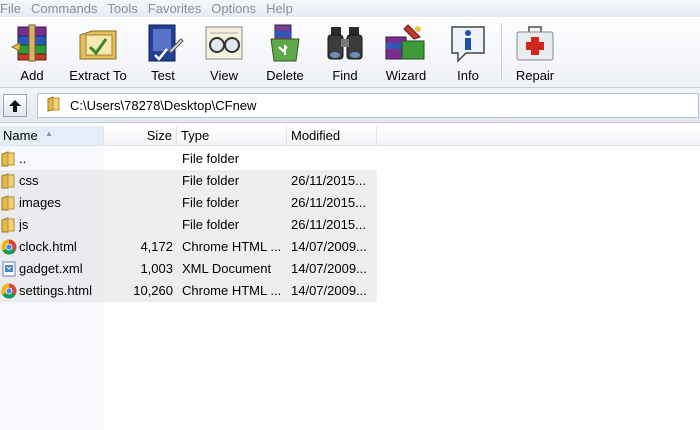  Describe the element at coordinates (123, 9) in the screenshot. I see `menu-tools: Tools` at that location.